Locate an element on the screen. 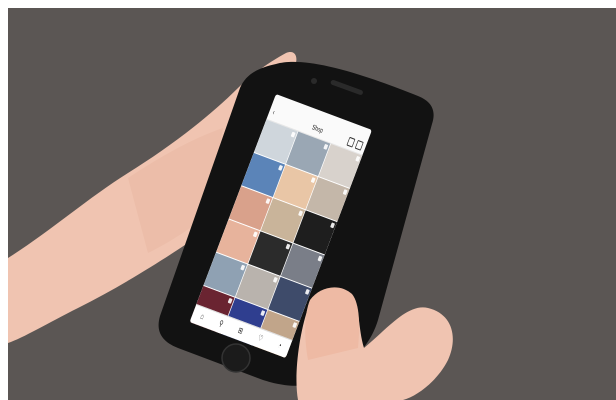 The image size is (616, 400). page-title: Shop is located at coordinates (318, 129).